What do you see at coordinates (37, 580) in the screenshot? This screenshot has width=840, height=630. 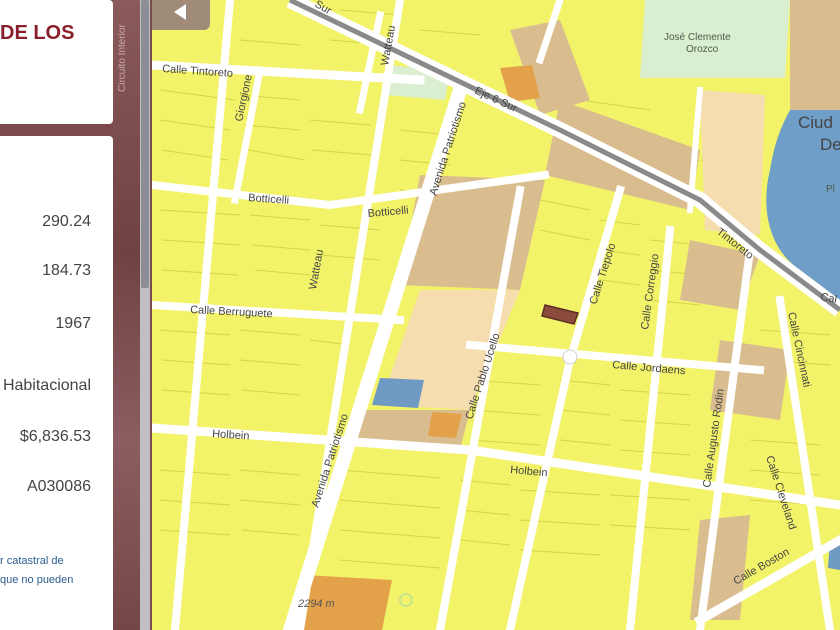 I see `note-line-2: que no pueden` at bounding box center [37, 580].